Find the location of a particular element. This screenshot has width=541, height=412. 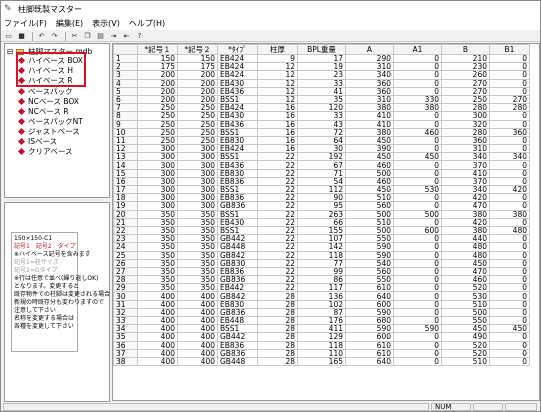

table-row: 10 250 250 BSS1 16 72 380 460 280 360 is located at coordinates (321, 132).